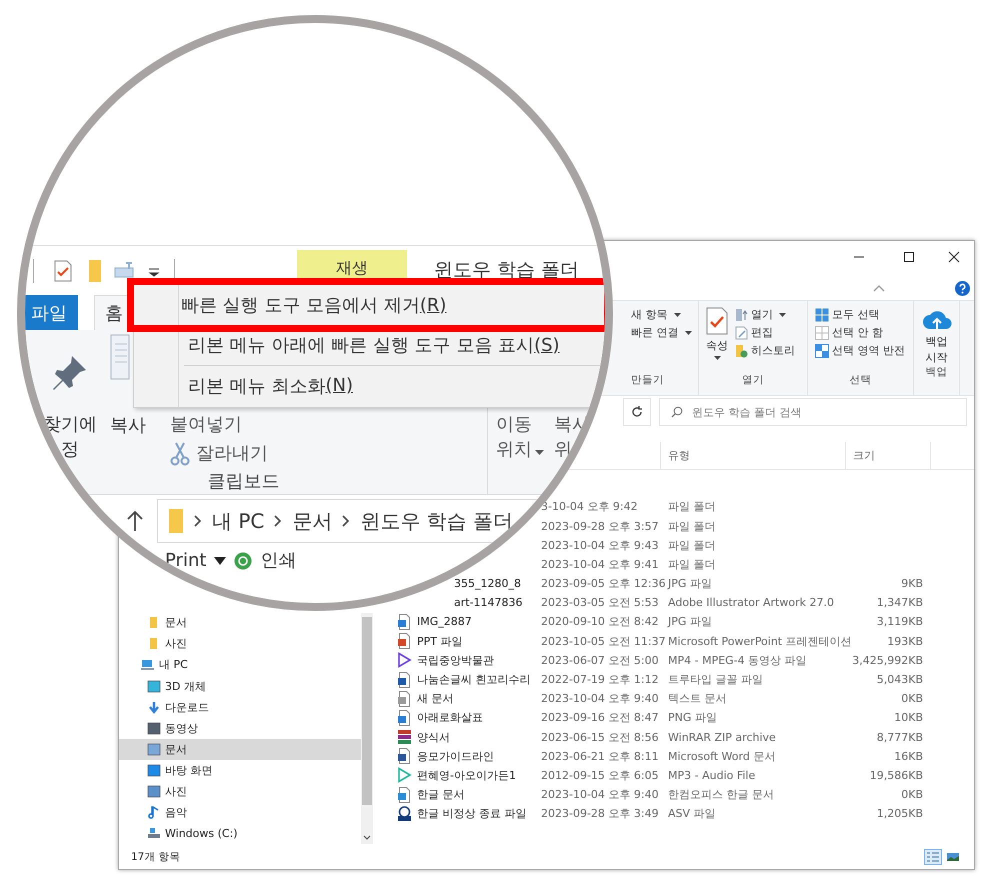  I want to click on close-icon, so click(954, 257).